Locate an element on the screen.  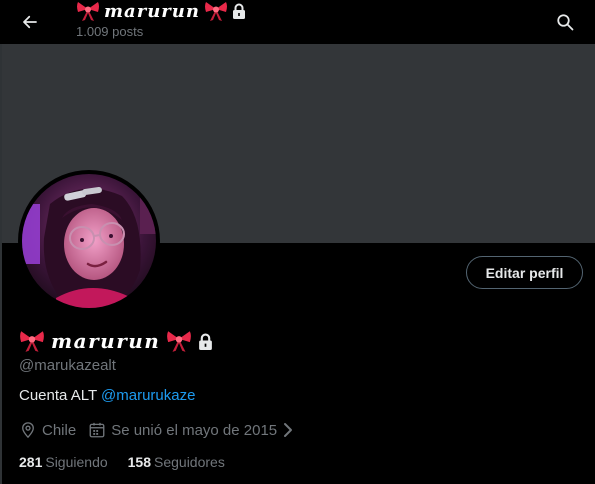
following-label: Siguiendo is located at coordinates (76, 462).